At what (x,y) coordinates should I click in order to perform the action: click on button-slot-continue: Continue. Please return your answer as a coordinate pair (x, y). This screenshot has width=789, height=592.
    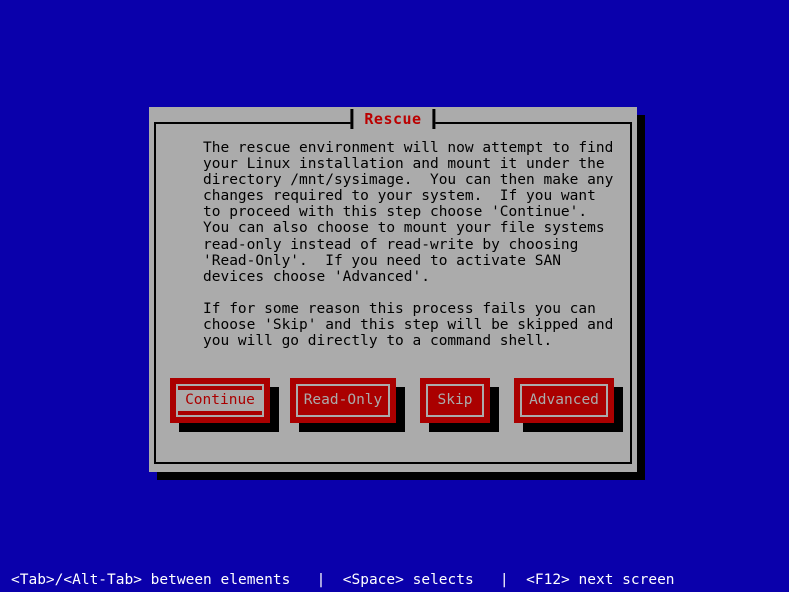
    Looking at the image, I should click on (224, 409).